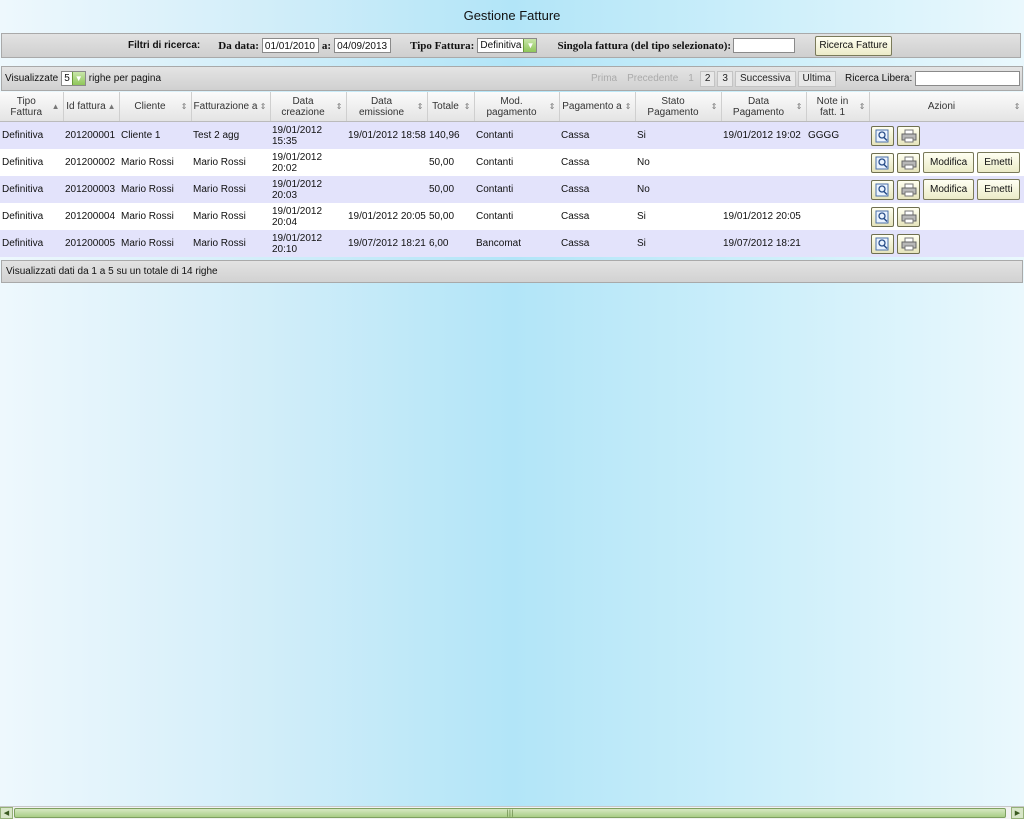 This screenshot has height=819, width=1024. What do you see at coordinates (837, 162) in the screenshot?
I see `cell-note` at bounding box center [837, 162].